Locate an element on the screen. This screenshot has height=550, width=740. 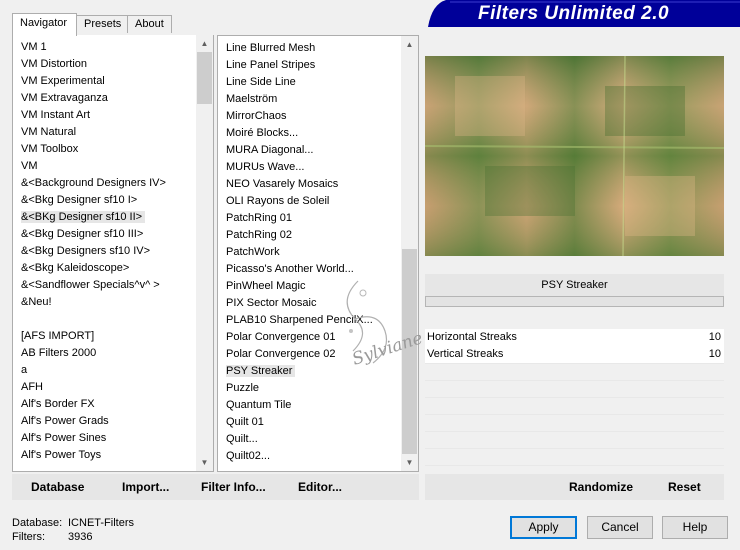
tab-presets: Presets is located at coordinates (102, 24).